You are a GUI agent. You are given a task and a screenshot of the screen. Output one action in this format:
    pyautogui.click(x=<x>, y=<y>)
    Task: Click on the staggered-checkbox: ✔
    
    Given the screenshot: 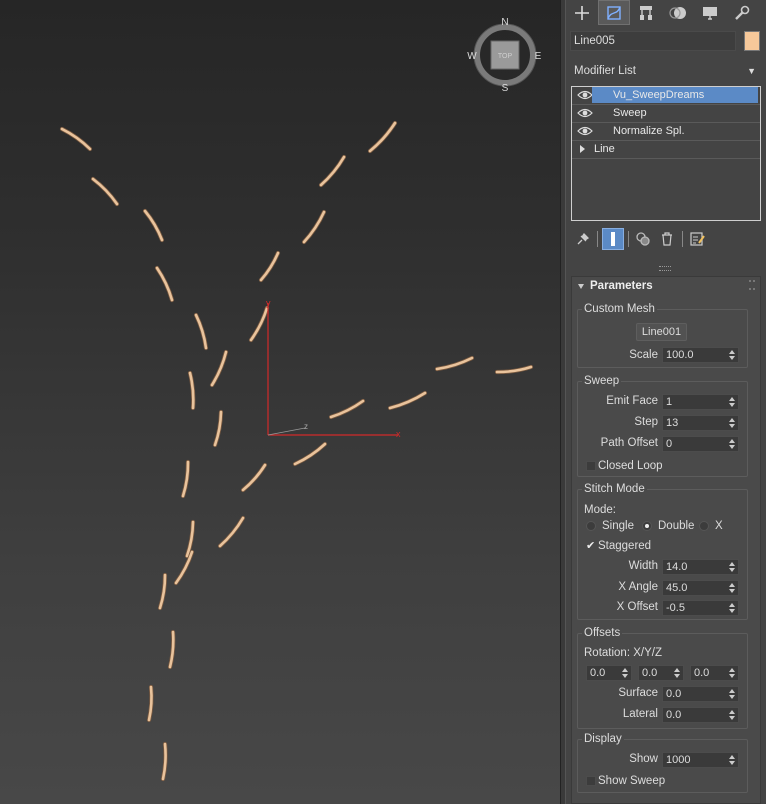 What is the action you would take?
    pyautogui.click(x=591, y=546)
    